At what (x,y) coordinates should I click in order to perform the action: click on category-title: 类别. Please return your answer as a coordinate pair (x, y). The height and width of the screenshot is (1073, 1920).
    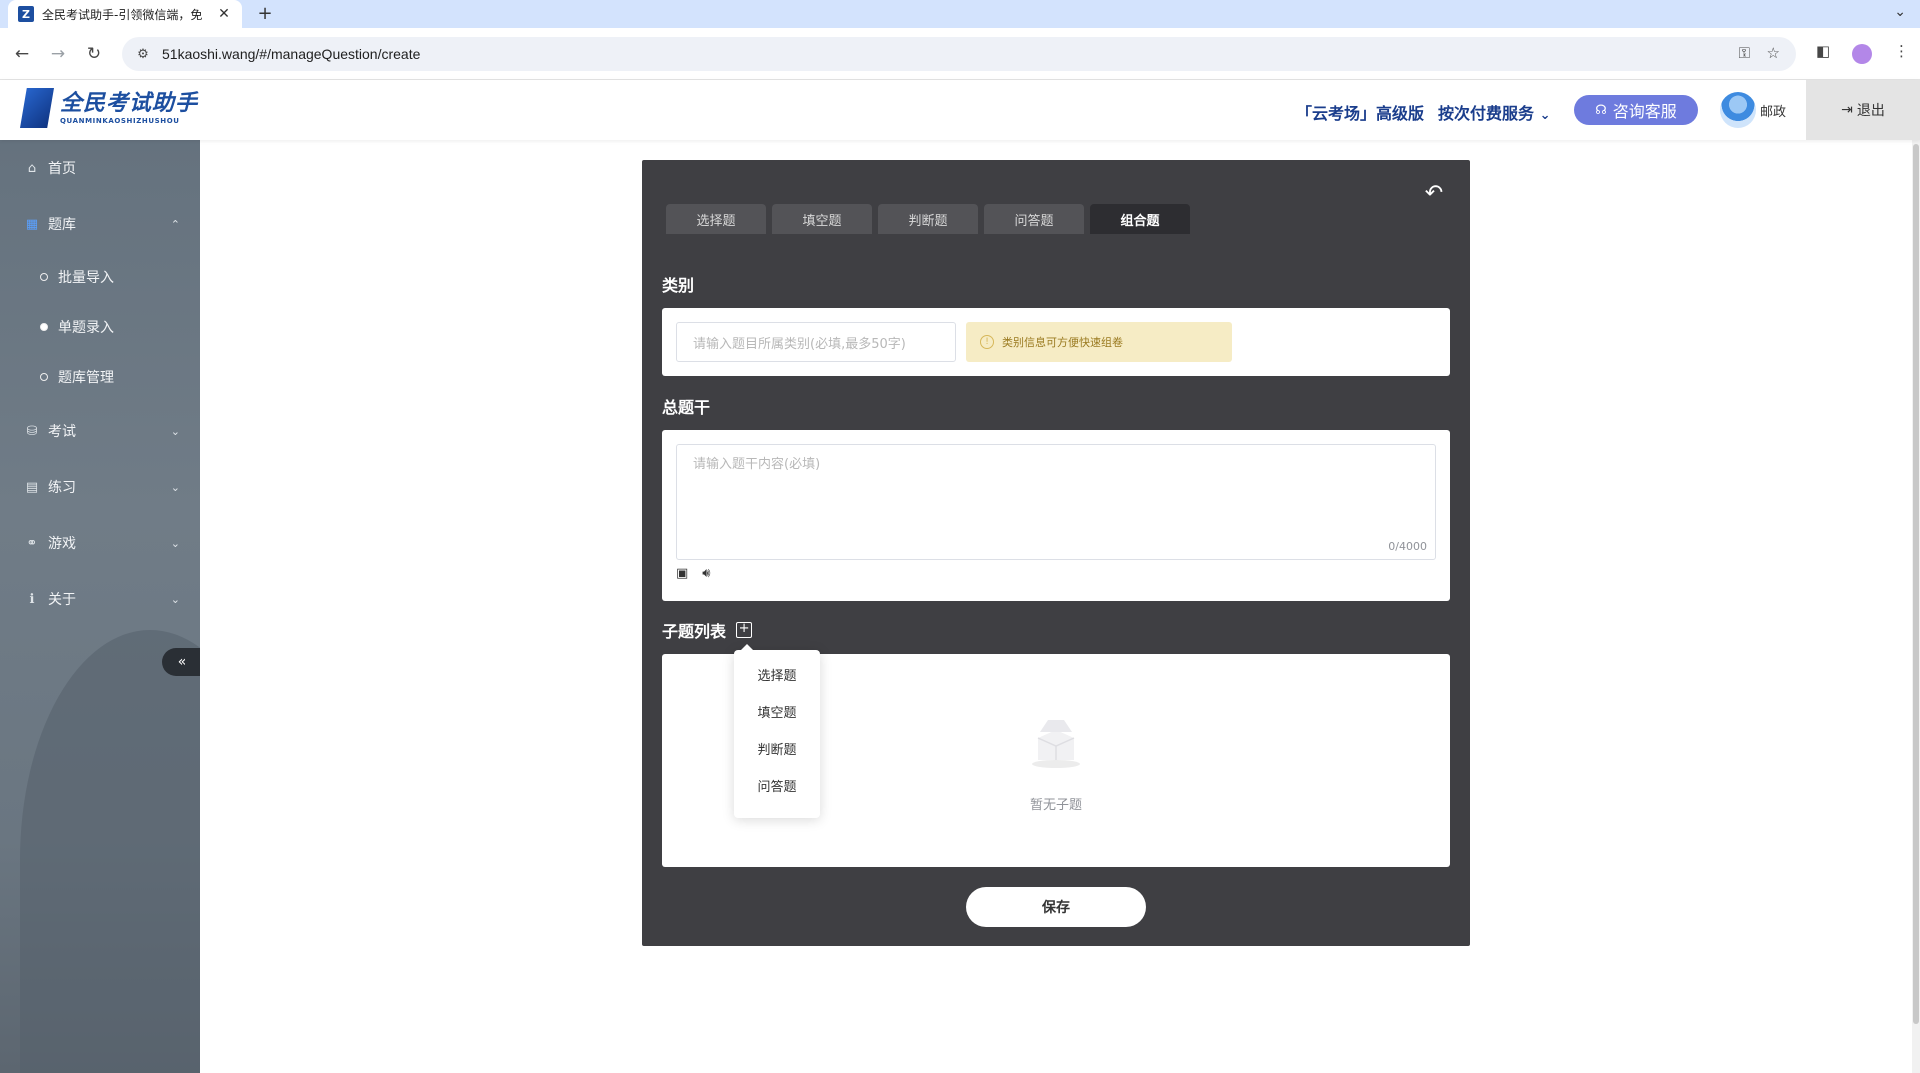
    Looking at the image, I should click on (678, 285).